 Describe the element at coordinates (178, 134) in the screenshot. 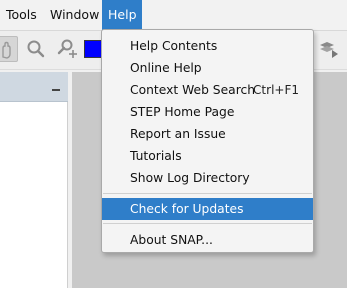

I see `menu-item-label: Report an Issue` at that location.